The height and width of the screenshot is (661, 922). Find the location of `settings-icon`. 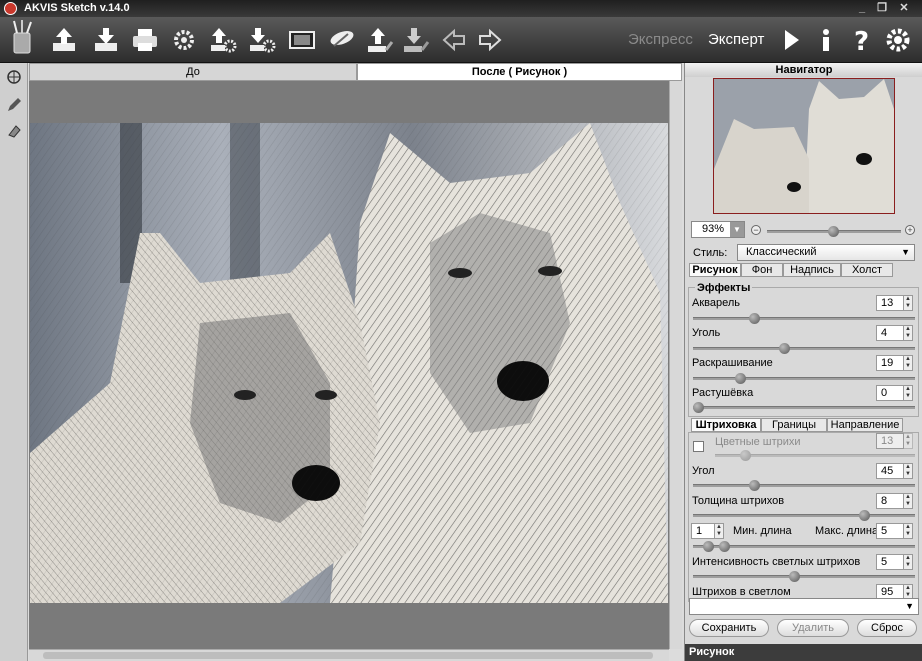

settings-icon is located at coordinates (184, 40).